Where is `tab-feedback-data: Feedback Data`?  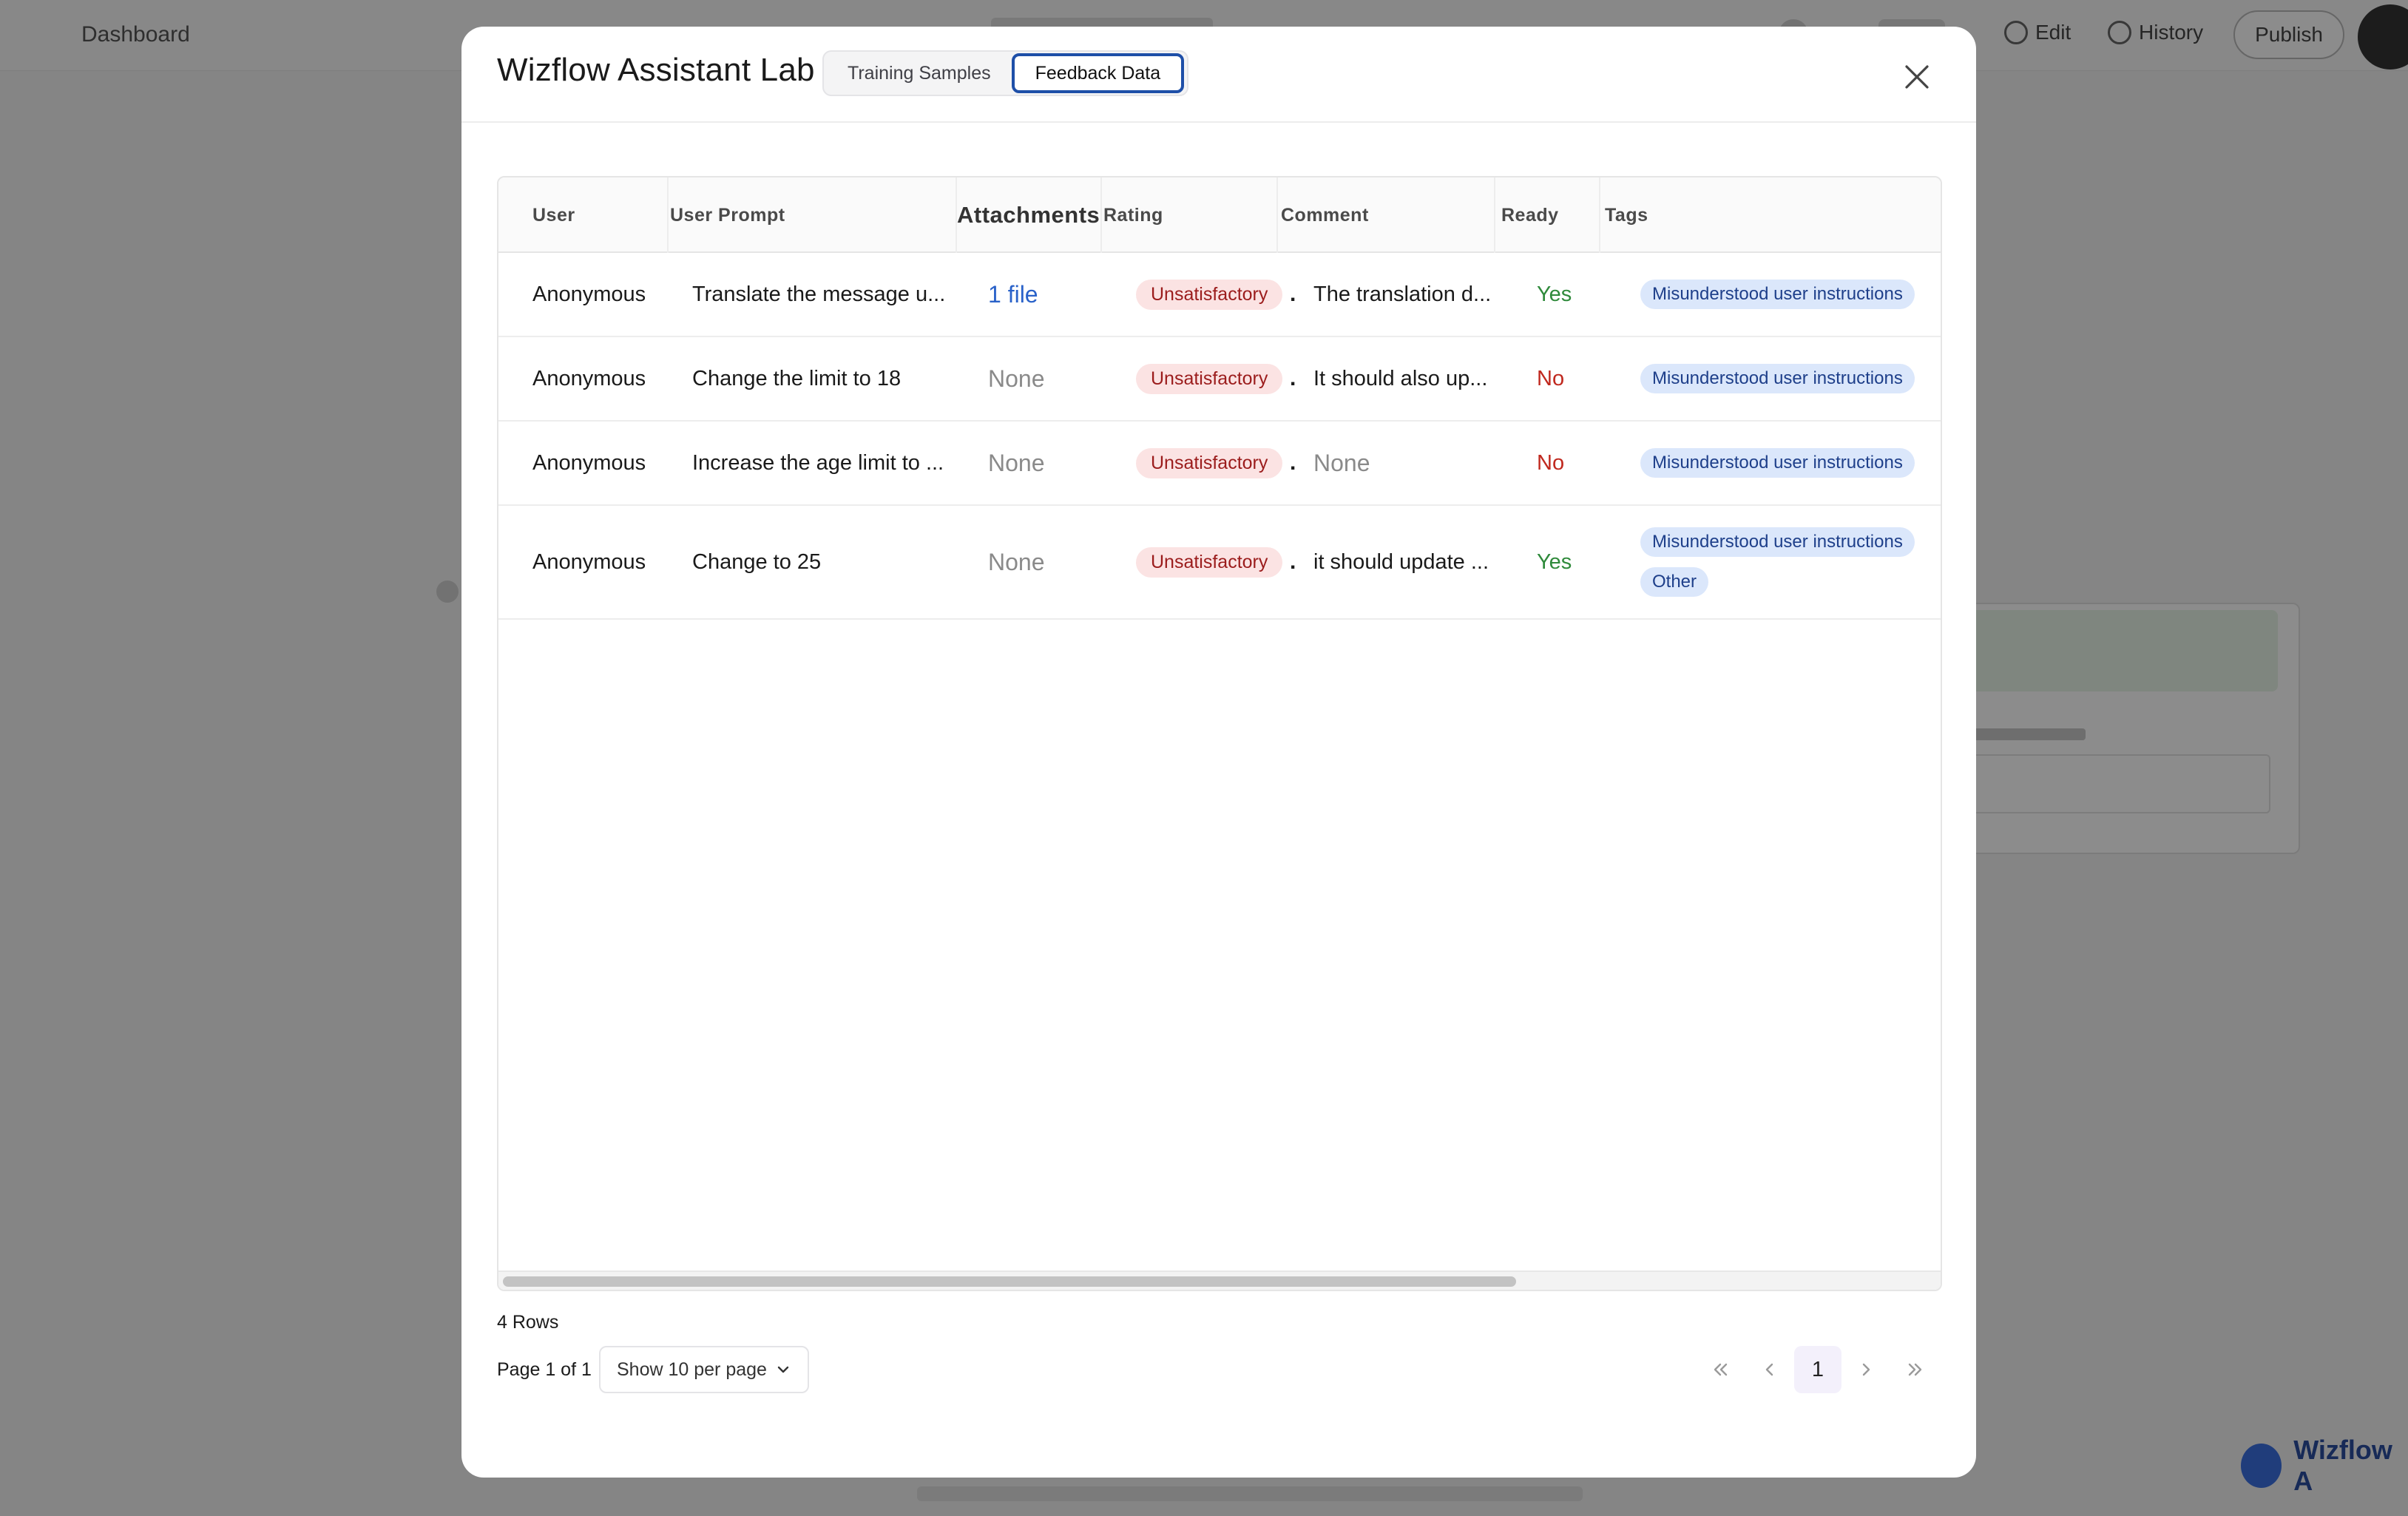 tab-feedback-data: Feedback Data is located at coordinates (1098, 73).